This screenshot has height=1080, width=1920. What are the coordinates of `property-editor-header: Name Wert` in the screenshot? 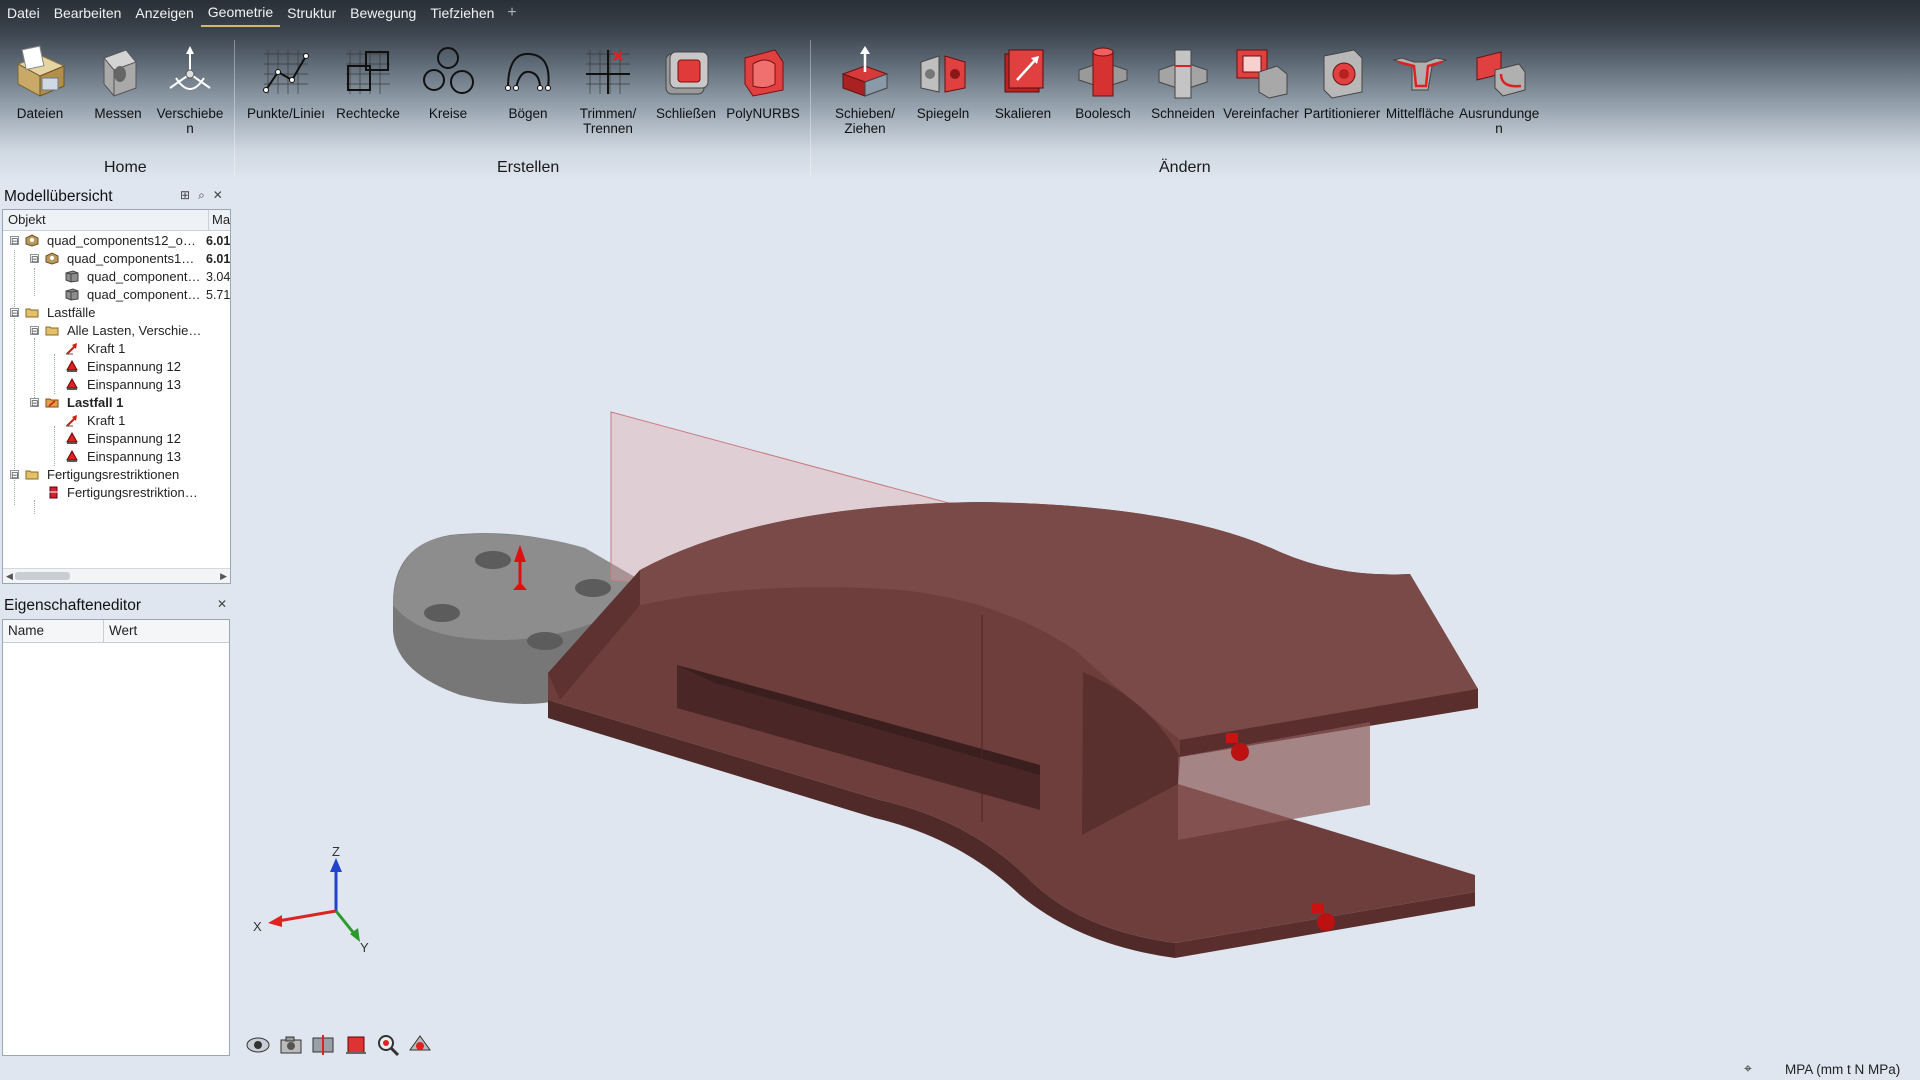 It's located at (116, 631).